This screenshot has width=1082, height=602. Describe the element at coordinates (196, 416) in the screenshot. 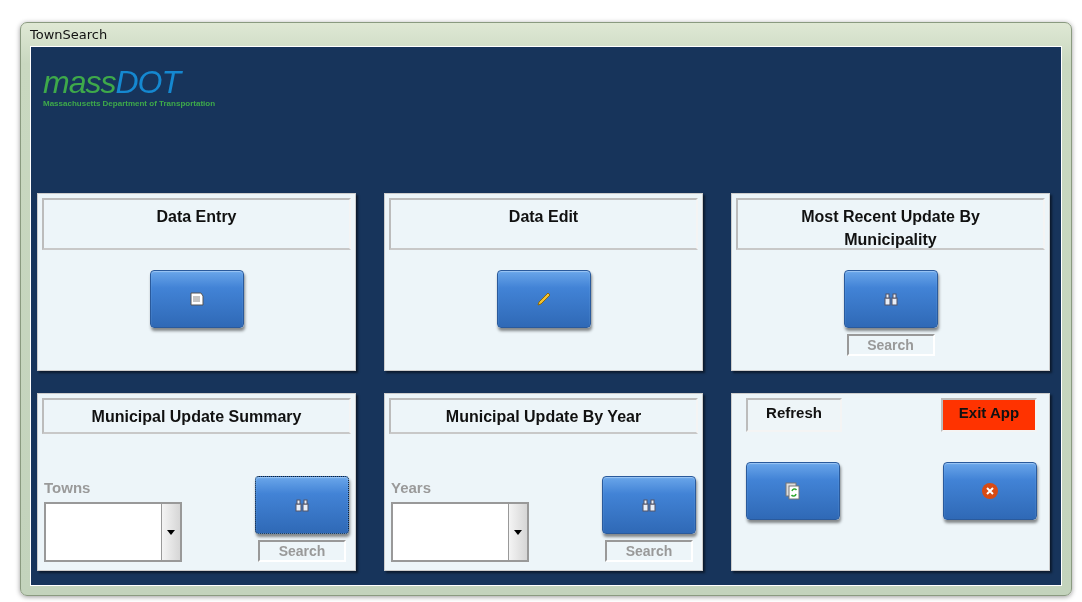

I see `panel-title: Municipal Update Summary` at that location.